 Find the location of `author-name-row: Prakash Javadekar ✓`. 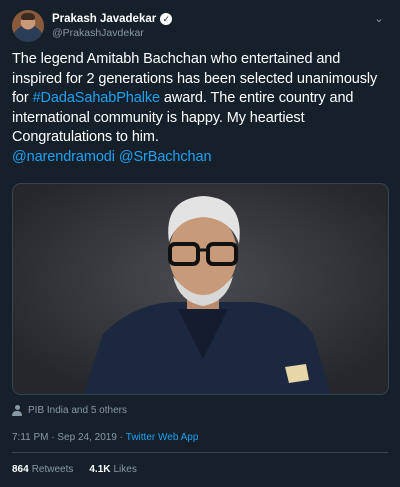

author-name-row: Prakash Javadekar ✓ is located at coordinates (112, 19).